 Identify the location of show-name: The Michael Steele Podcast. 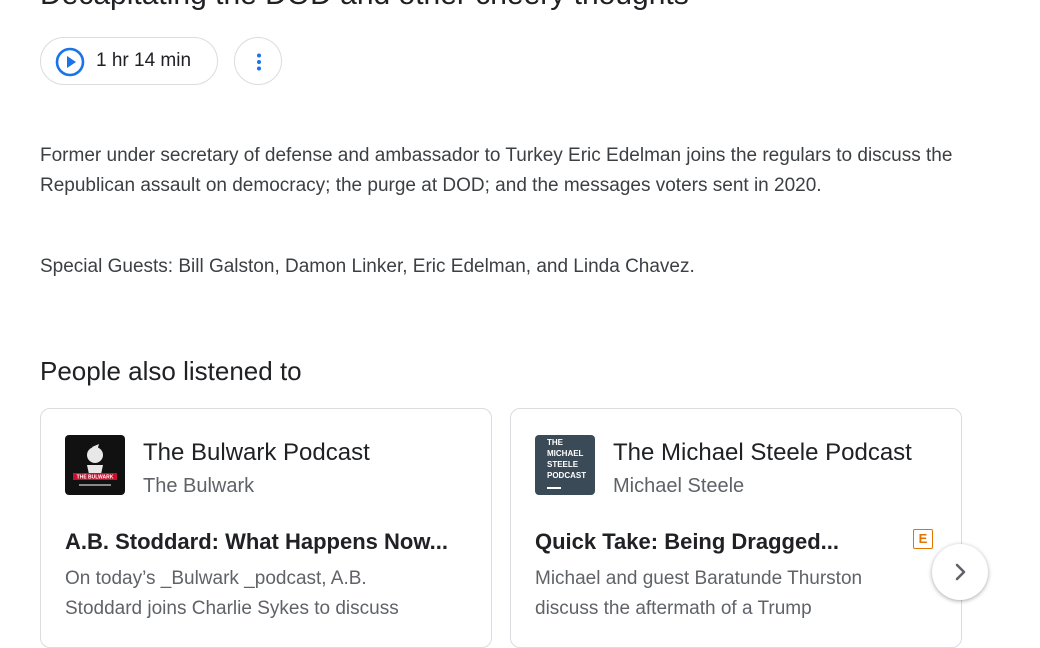
(762, 452).